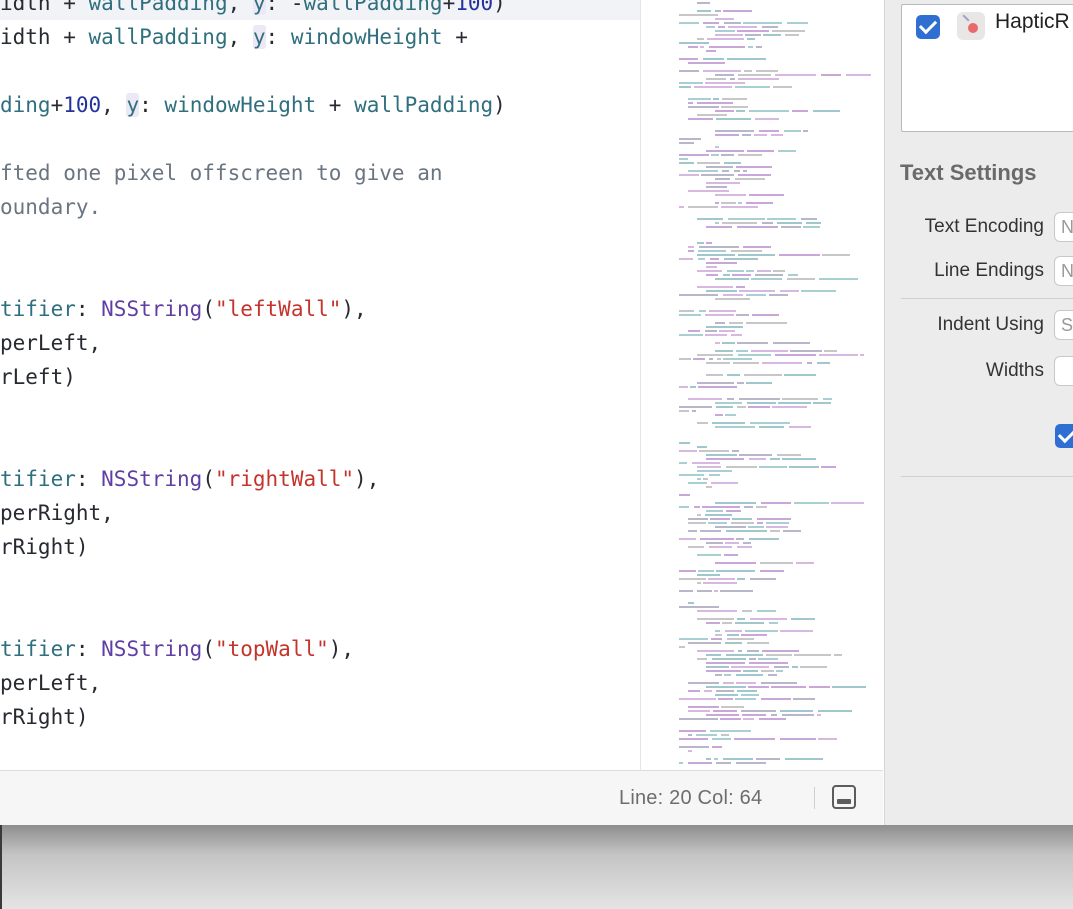  I want to click on inspector-divider, so click(987, 476).